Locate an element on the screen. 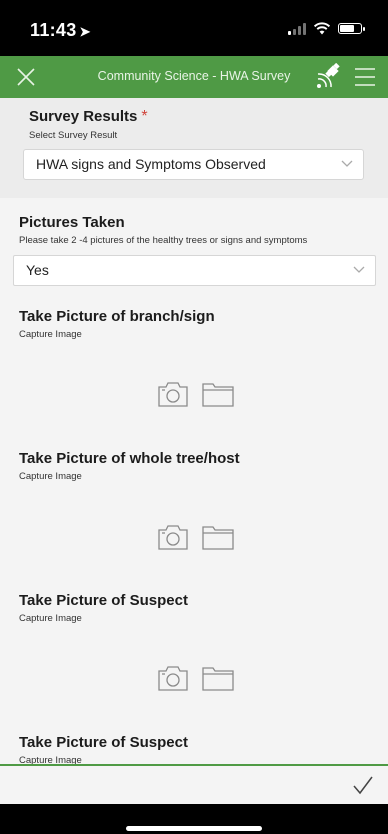  clock: 11:43 is located at coordinates (53, 30).